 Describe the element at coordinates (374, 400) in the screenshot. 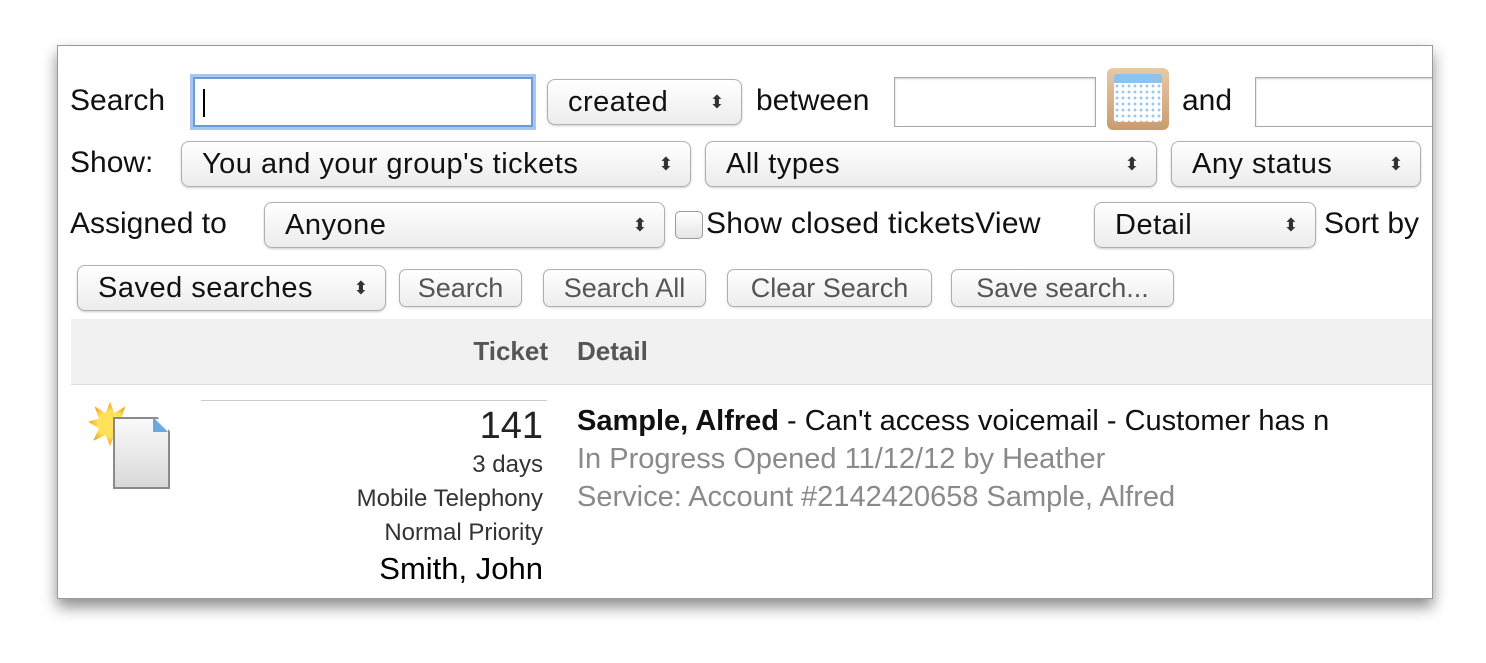

I see `row-divider` at that location.